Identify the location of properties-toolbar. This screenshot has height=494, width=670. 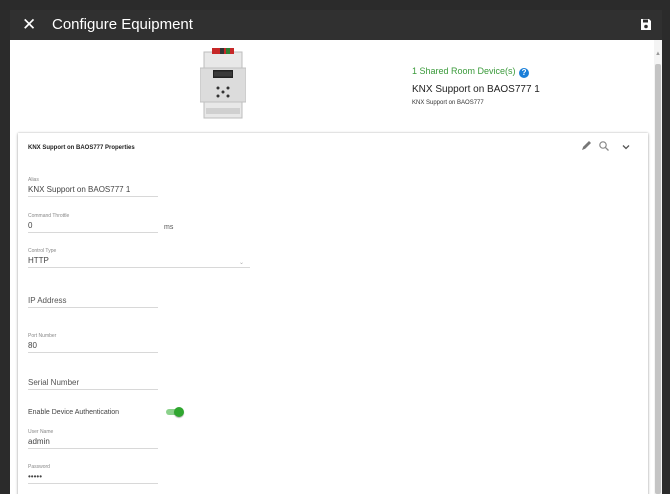
(610, 146).